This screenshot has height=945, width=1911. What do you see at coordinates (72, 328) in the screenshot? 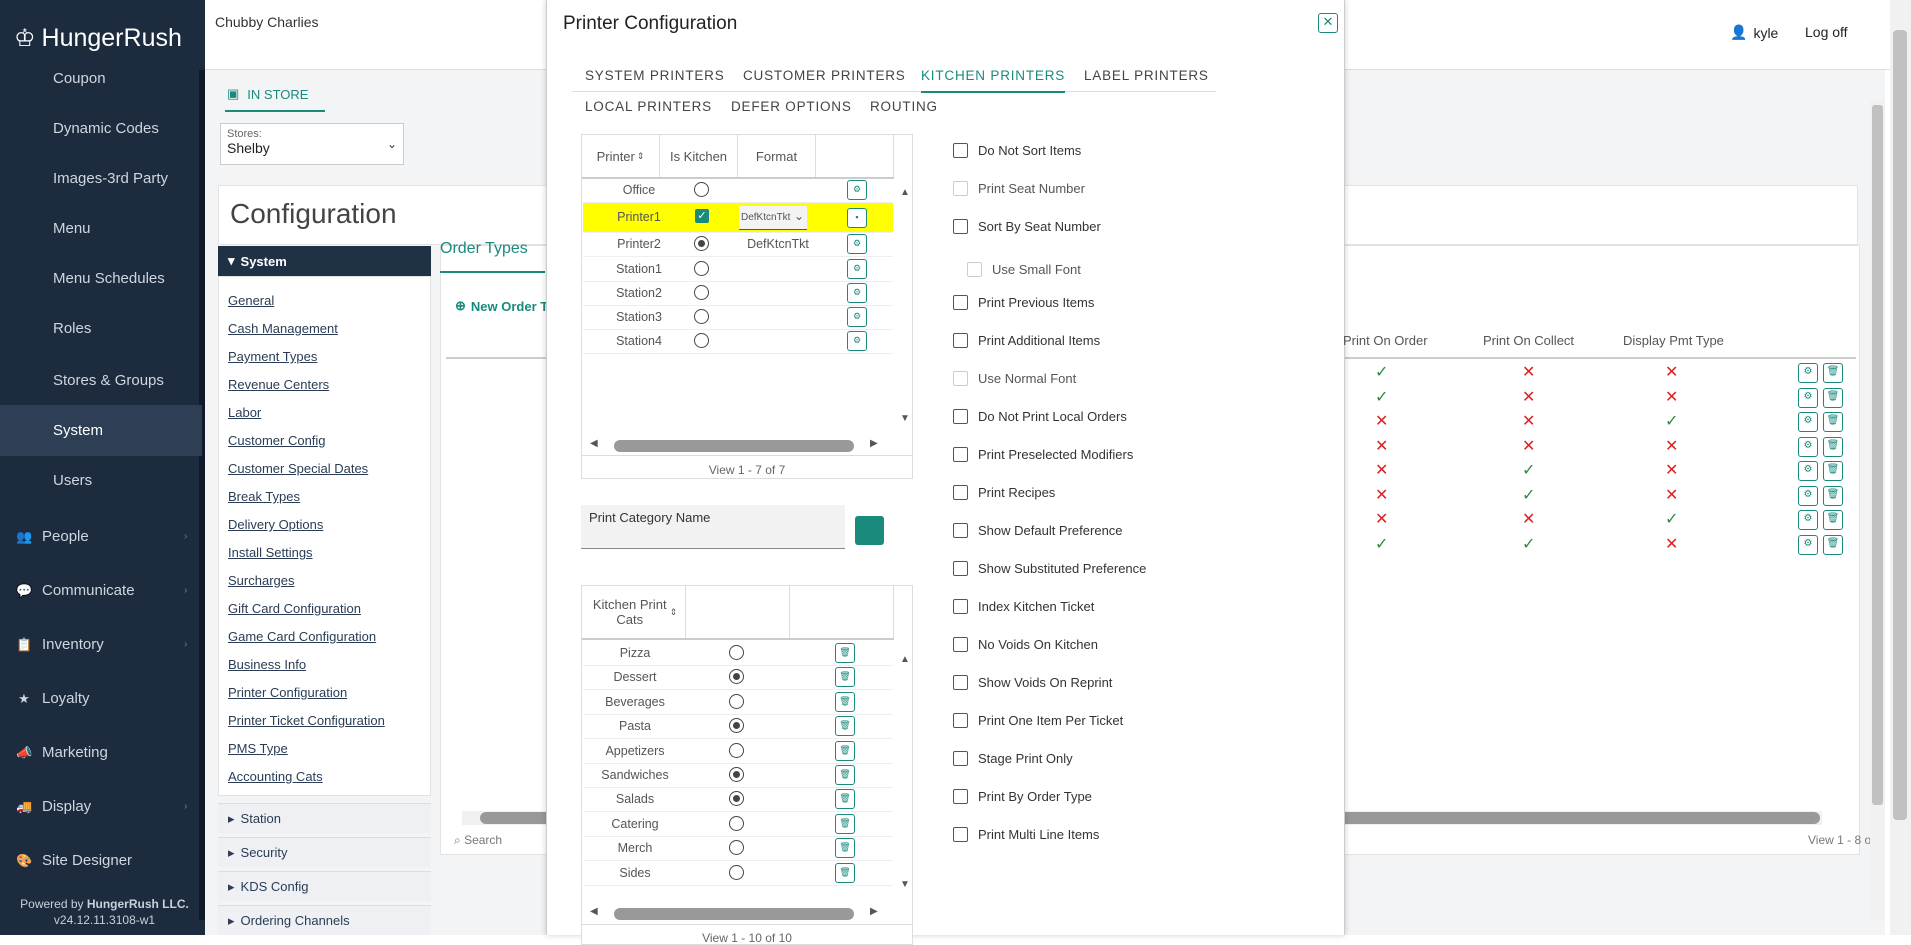
I see `sidebar-item-roles: Roles` at bounding box center [72, 328].